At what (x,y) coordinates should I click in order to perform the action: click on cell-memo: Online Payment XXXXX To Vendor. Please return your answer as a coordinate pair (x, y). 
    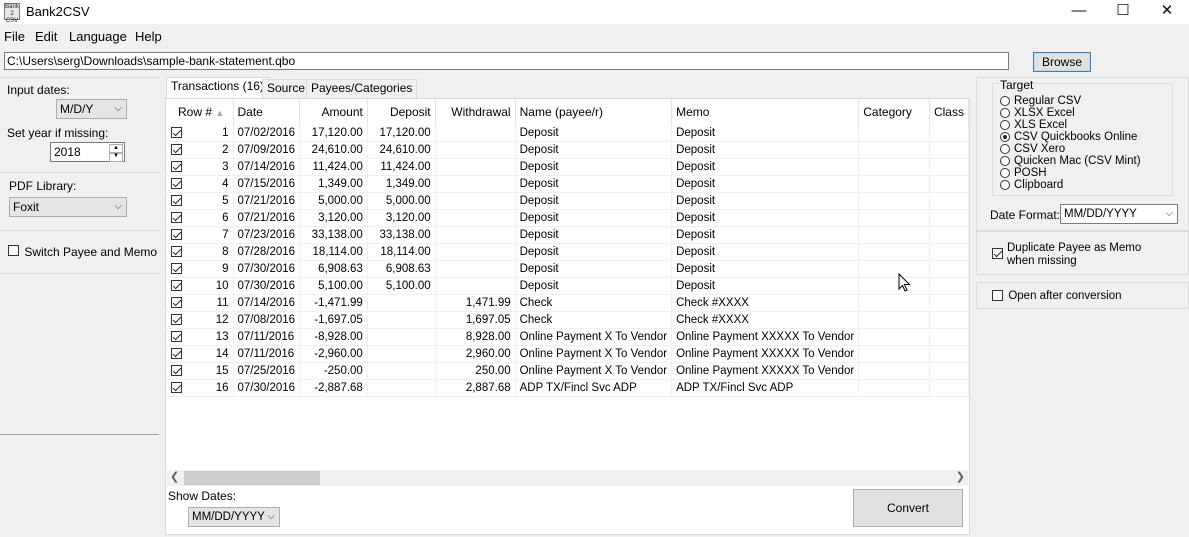
    Looking at the image, I should click on (765, 337).